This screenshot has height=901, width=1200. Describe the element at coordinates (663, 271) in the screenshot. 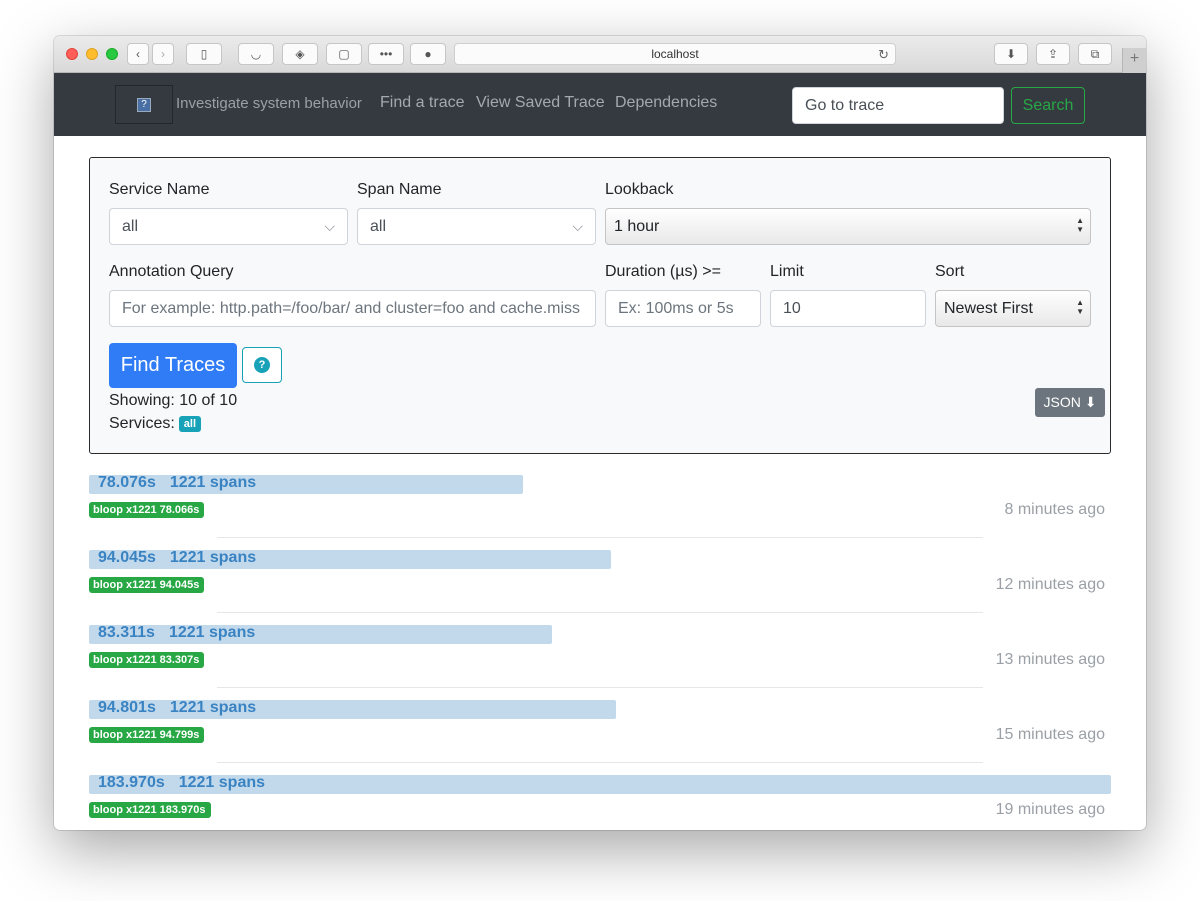

I see `duration-label: Duration (µs) >=` at that location.